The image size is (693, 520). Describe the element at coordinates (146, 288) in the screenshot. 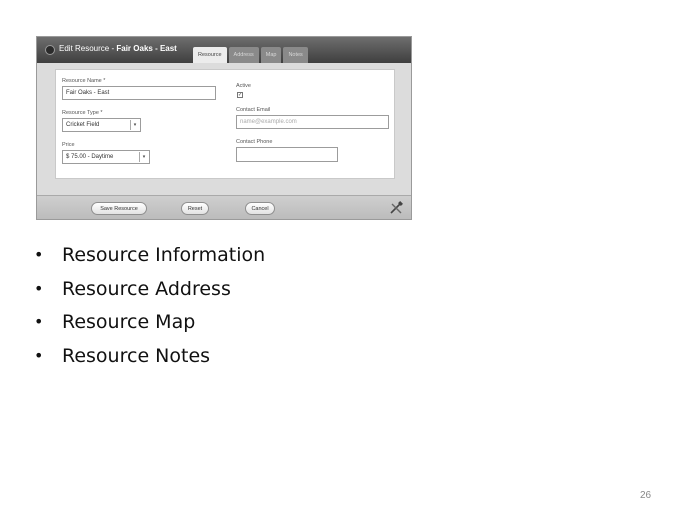

I see `list-item-text: Resource Address` at that location.